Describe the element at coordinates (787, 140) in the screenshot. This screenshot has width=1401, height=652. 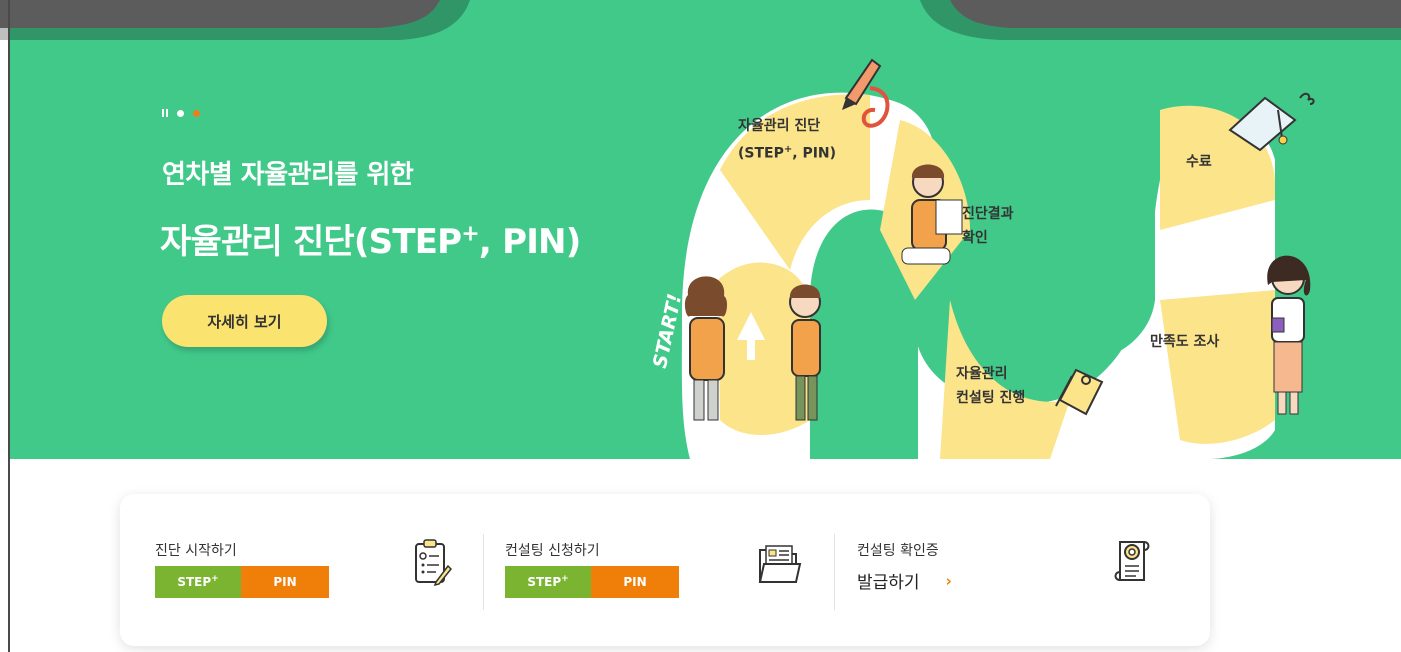
I see `step-label-diagnosis: 자율관리 진단 (STEP+, PIN)` at that location.